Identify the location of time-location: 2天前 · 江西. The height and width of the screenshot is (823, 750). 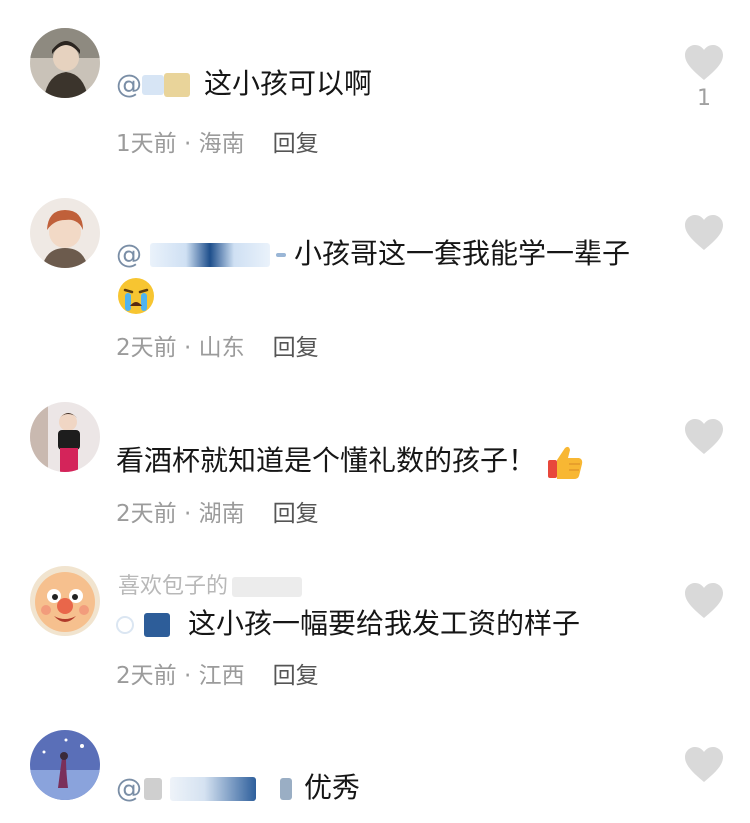
(180, 676).